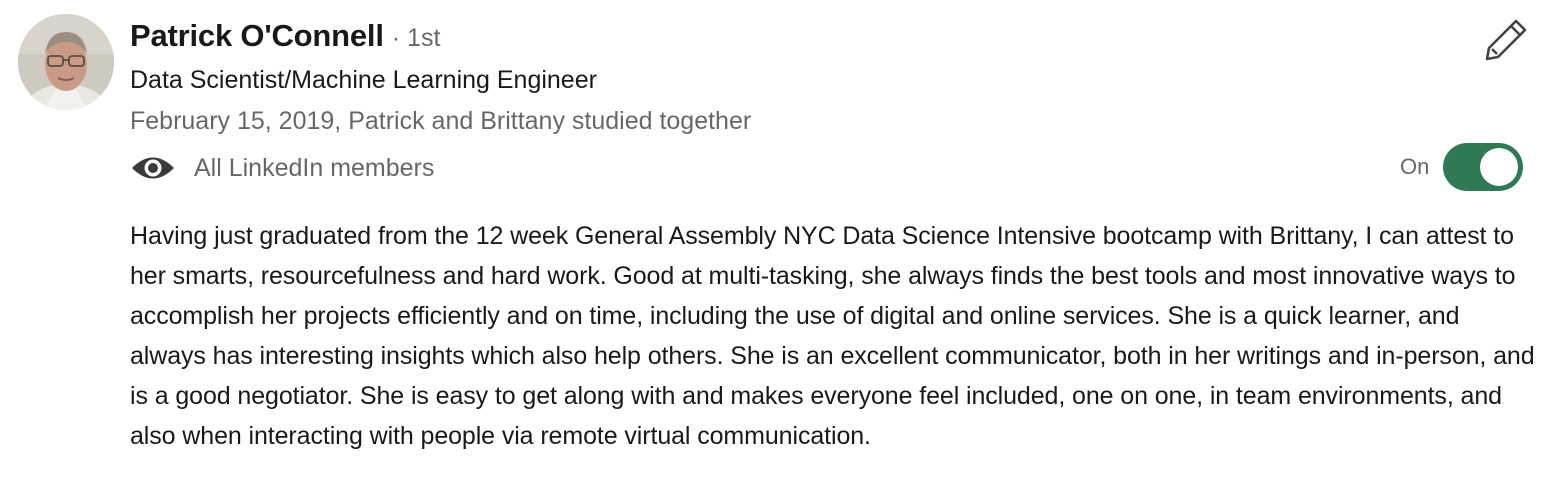  Describe the element at coordinates (416, 38) in the screenshot. I see `connection-degree: · 1st` at that location.